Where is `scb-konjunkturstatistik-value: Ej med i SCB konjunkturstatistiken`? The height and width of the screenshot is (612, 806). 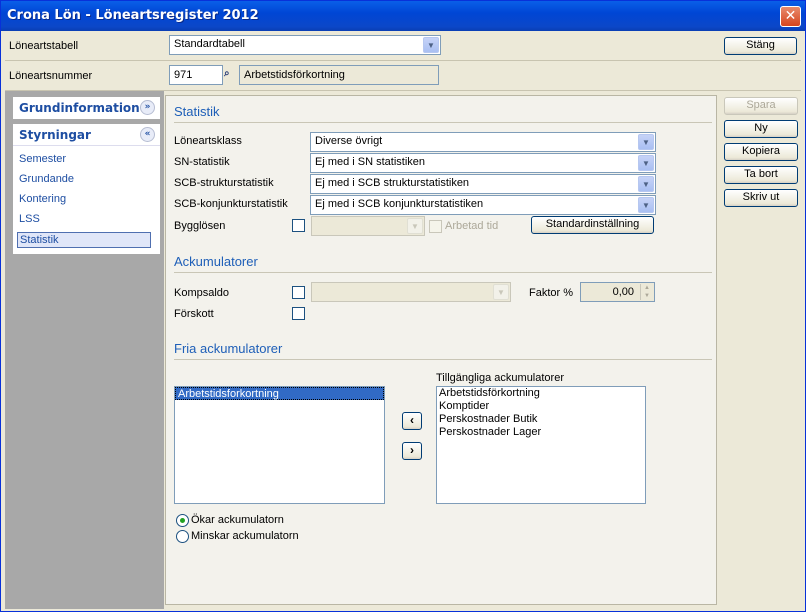
scb-konjunkturstatistik-value: Ej med i SCB konjunkturstatistiken is located at coordinates (399, 204).